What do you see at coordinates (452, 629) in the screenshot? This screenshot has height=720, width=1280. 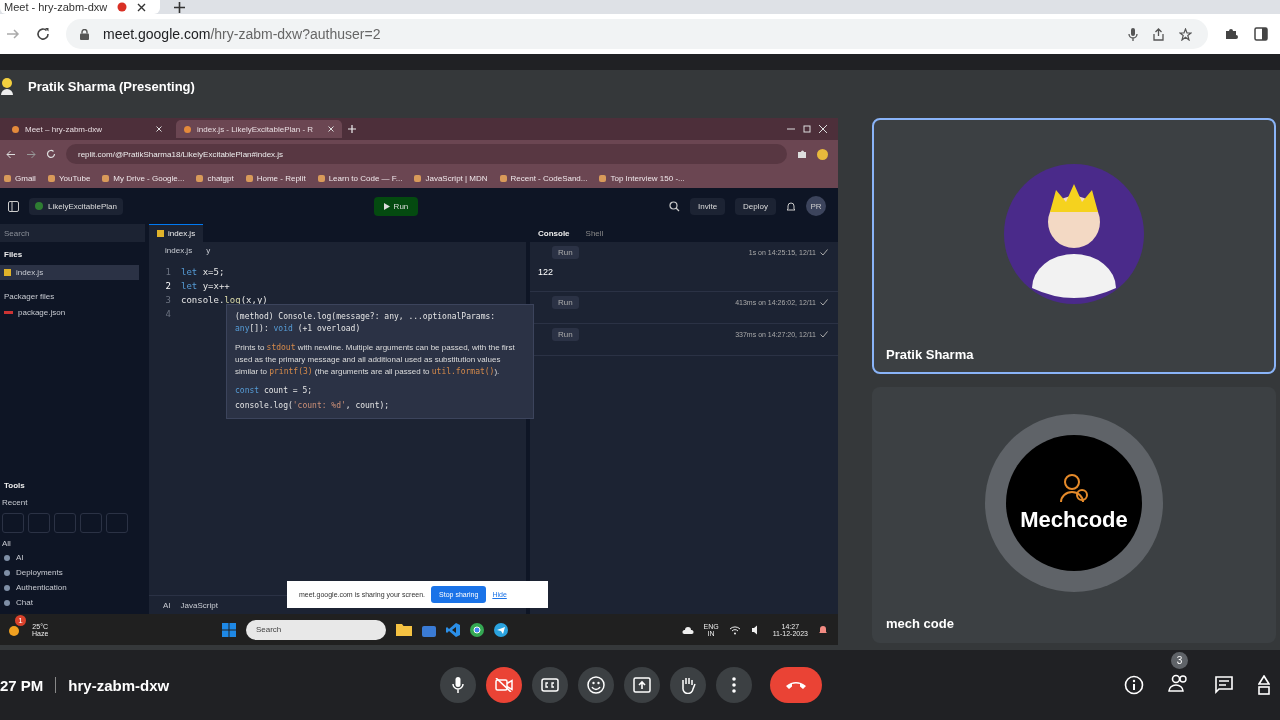 I see `code-editor-icon` at bounding box center [452, 629].